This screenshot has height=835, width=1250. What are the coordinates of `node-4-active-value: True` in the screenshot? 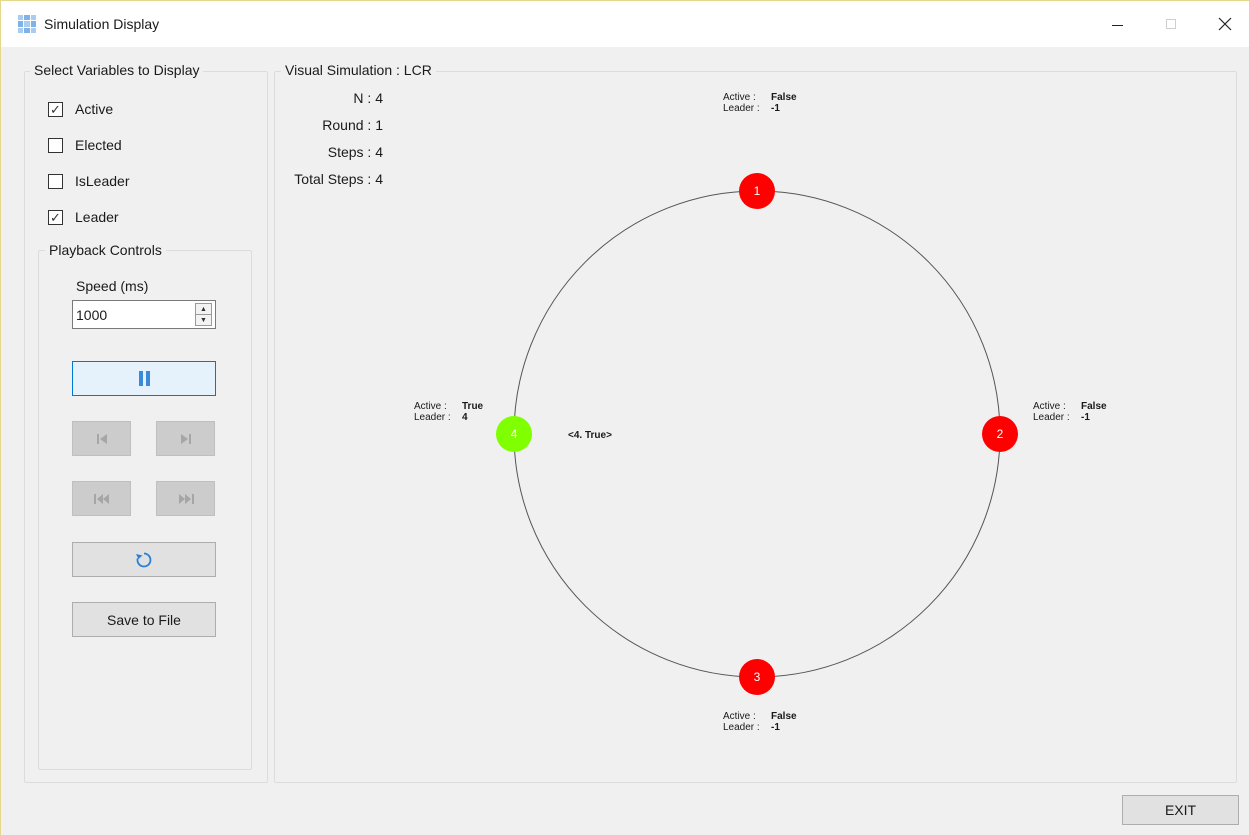 It's located at (473, 406).